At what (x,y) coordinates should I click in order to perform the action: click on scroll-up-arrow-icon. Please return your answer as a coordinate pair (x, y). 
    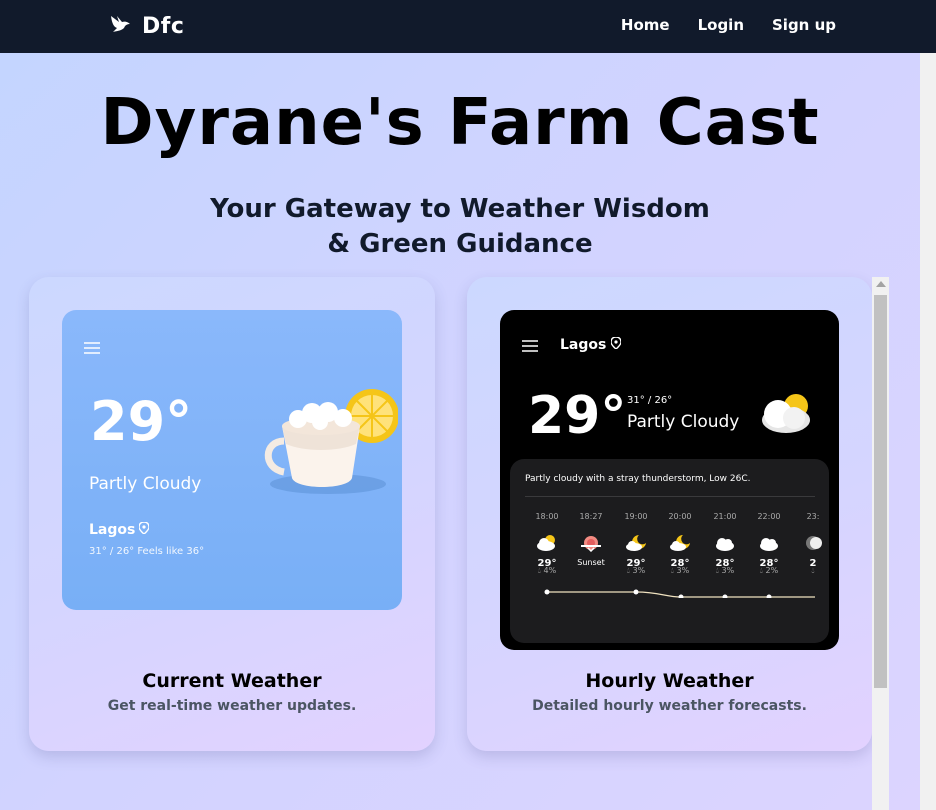
    Looking at the image, I should click on (881, 284).